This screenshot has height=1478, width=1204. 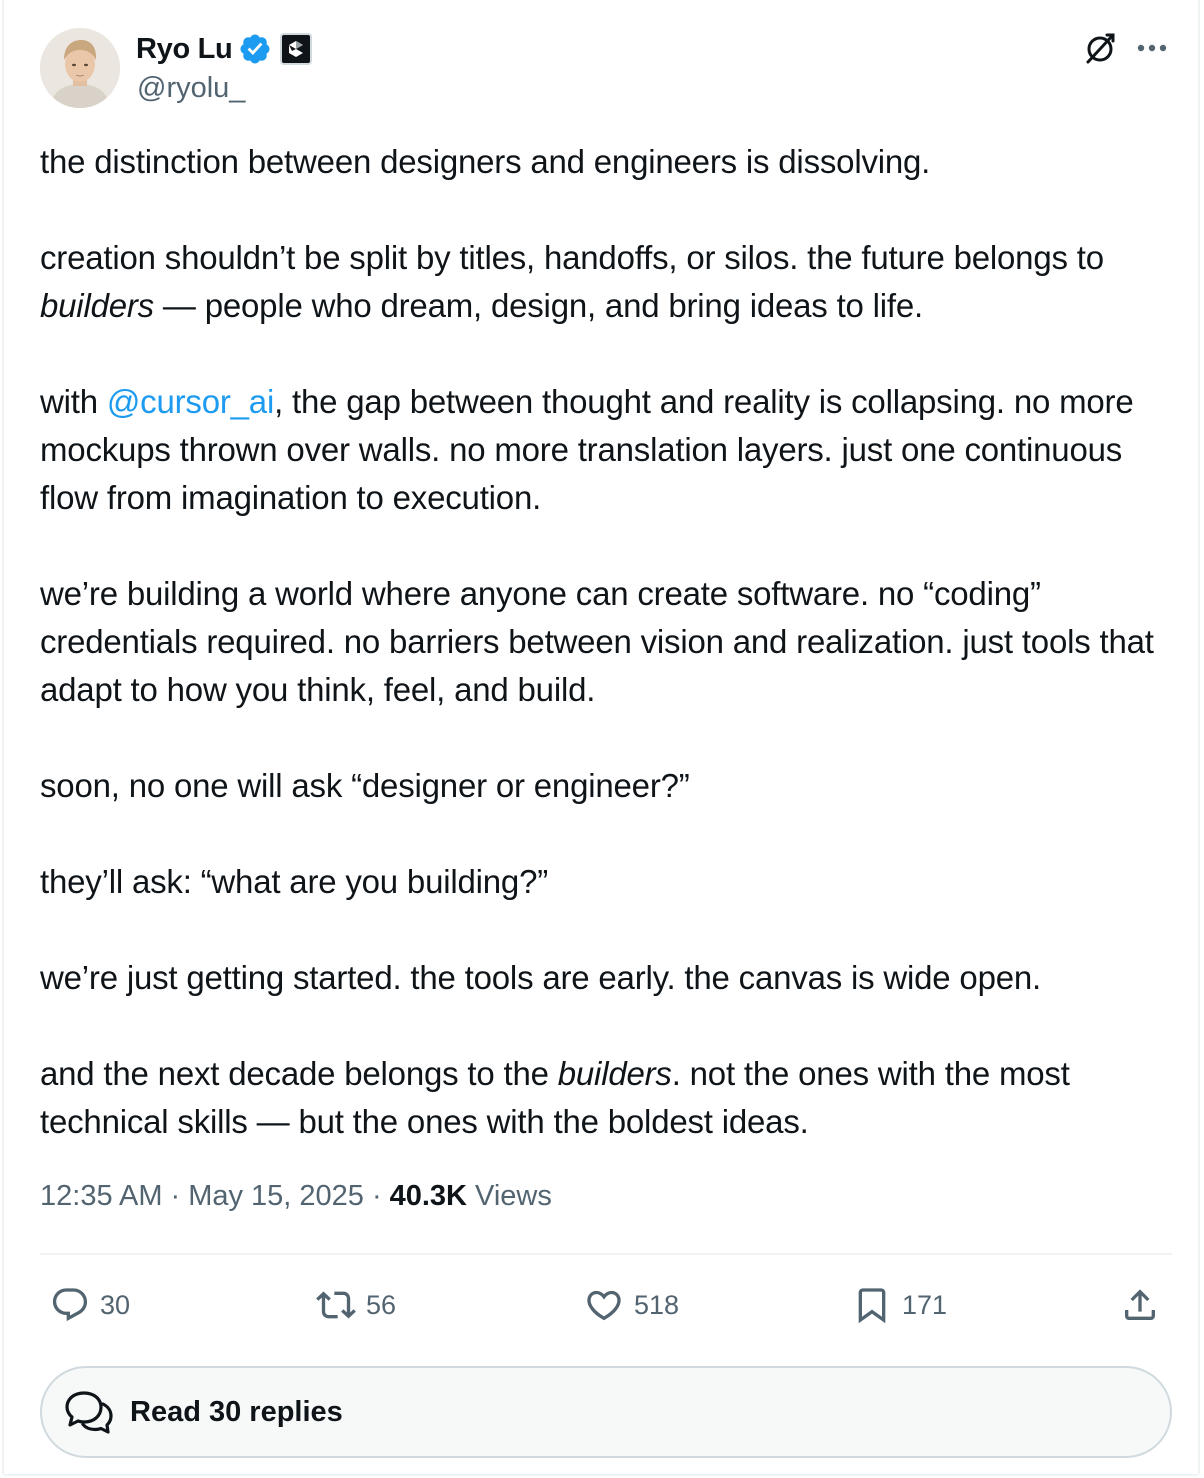 I want to click on avatar, so click(x=80, y=68).